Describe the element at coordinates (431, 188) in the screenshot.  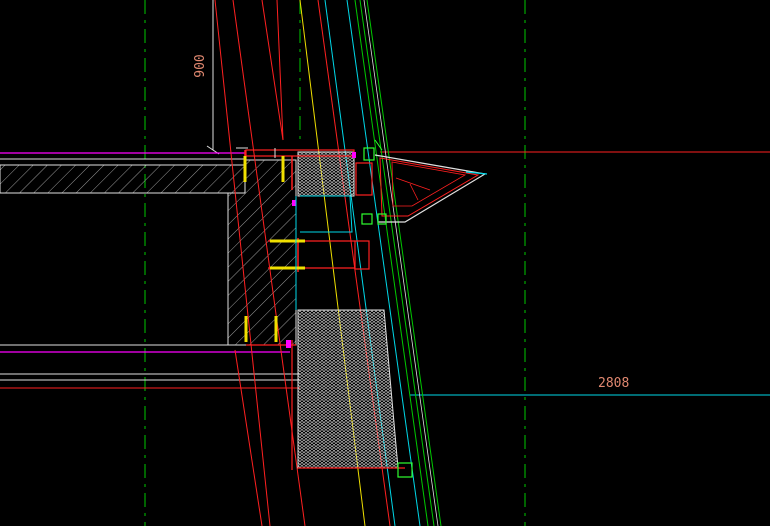
I see `fin-detail` at that location.